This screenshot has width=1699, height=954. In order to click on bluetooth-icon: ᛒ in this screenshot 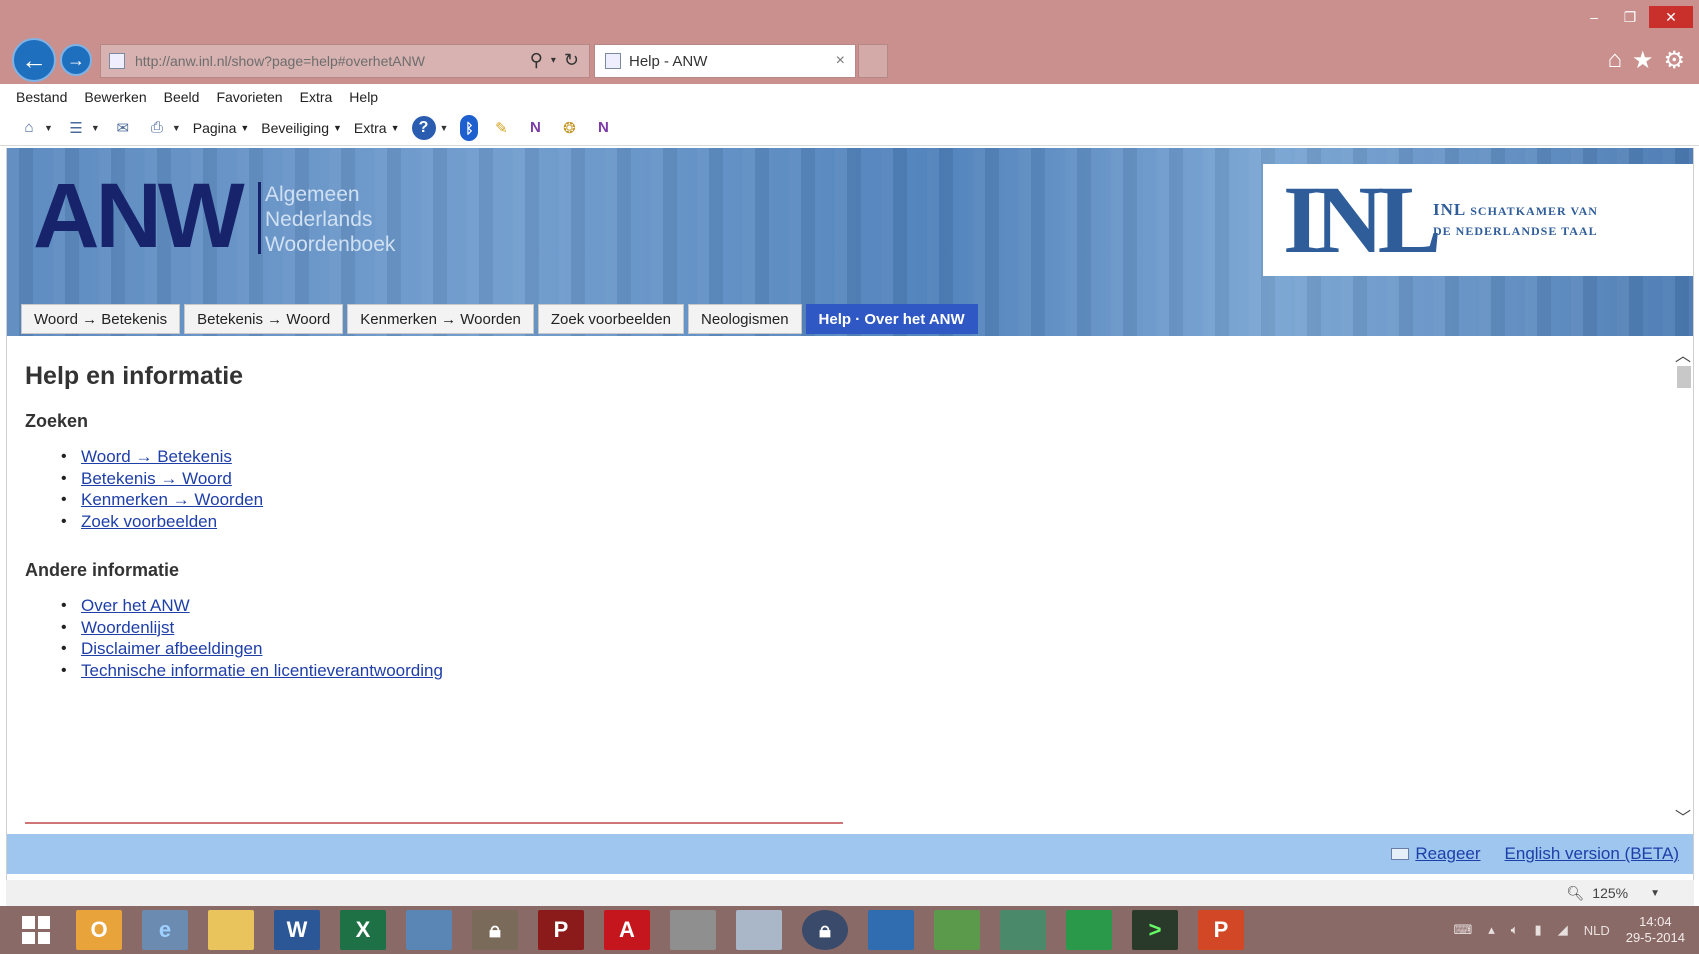, I will do `click(469, 127)`.